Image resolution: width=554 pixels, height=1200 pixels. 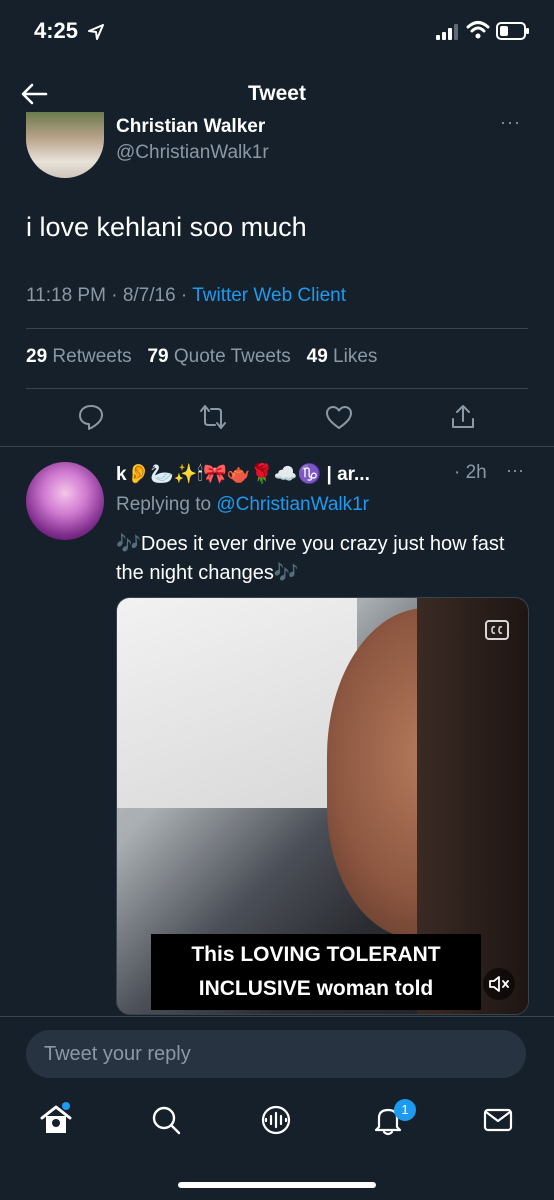 I want to click on quote-tweets-stat: 79 Quote Tweets, so click(x=218, y=356).